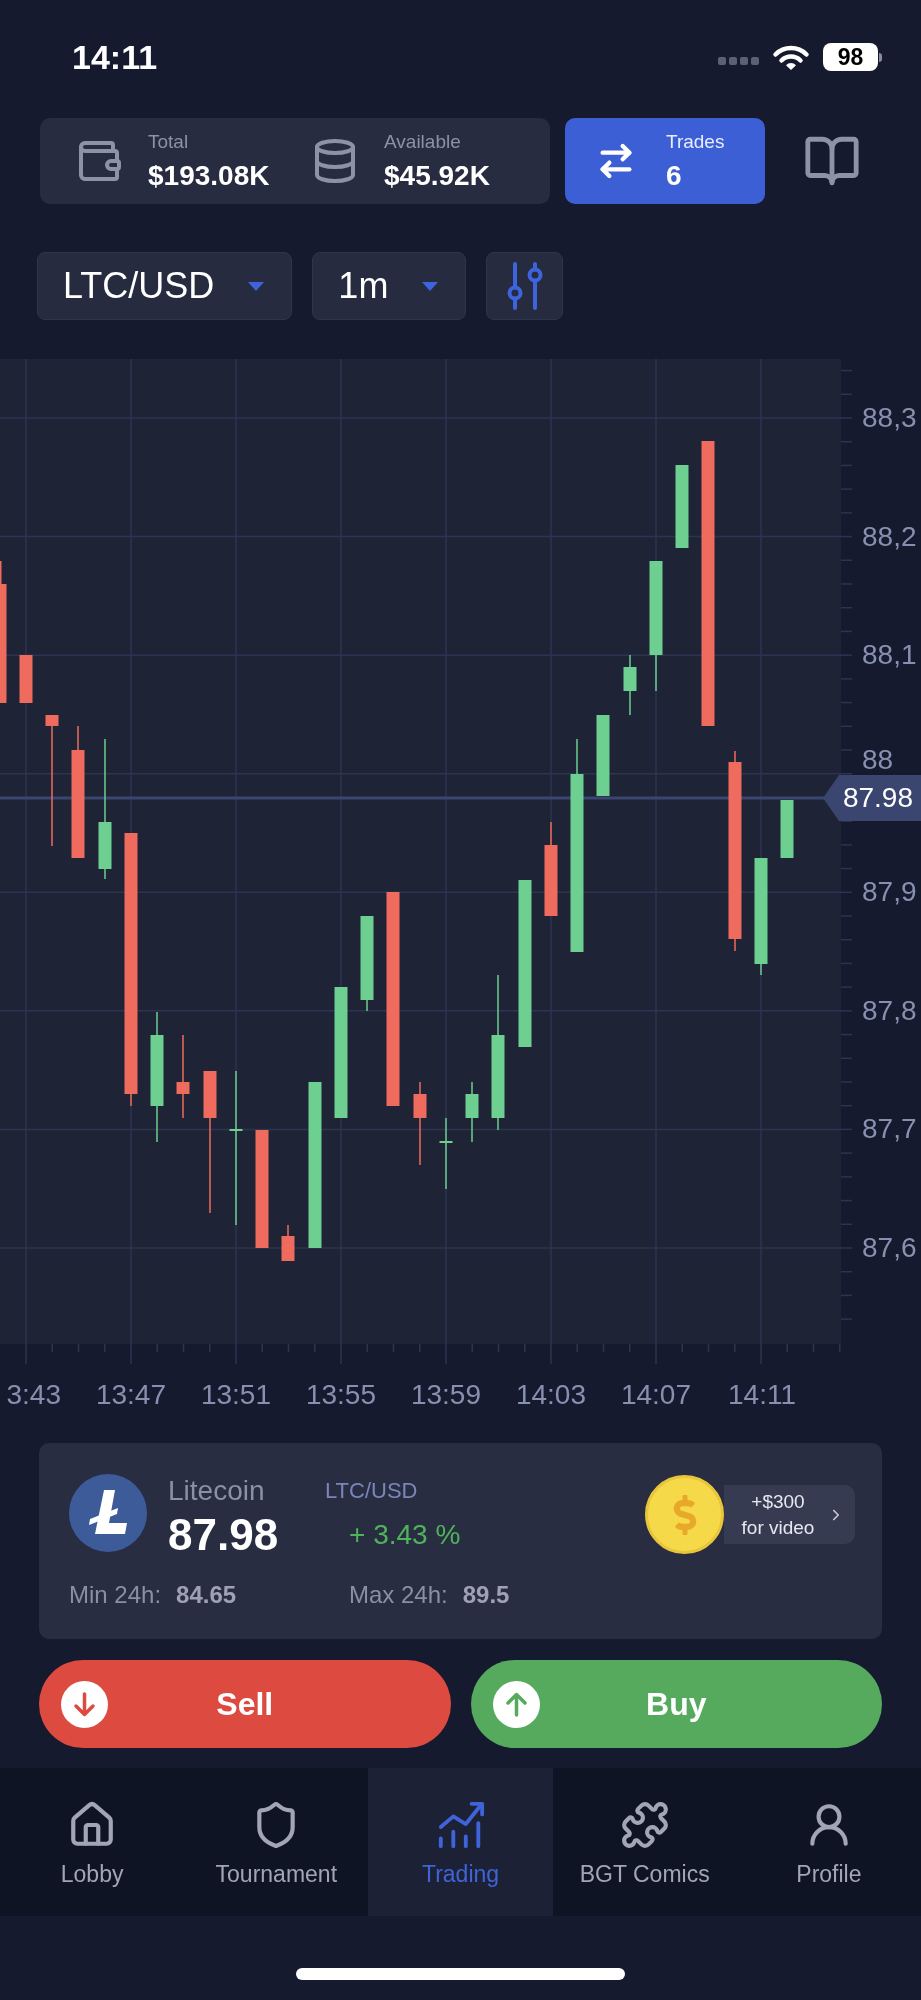 The image size is (921, 2000). I want to click on time-axis-label: 3:43, so click(33, 1395).